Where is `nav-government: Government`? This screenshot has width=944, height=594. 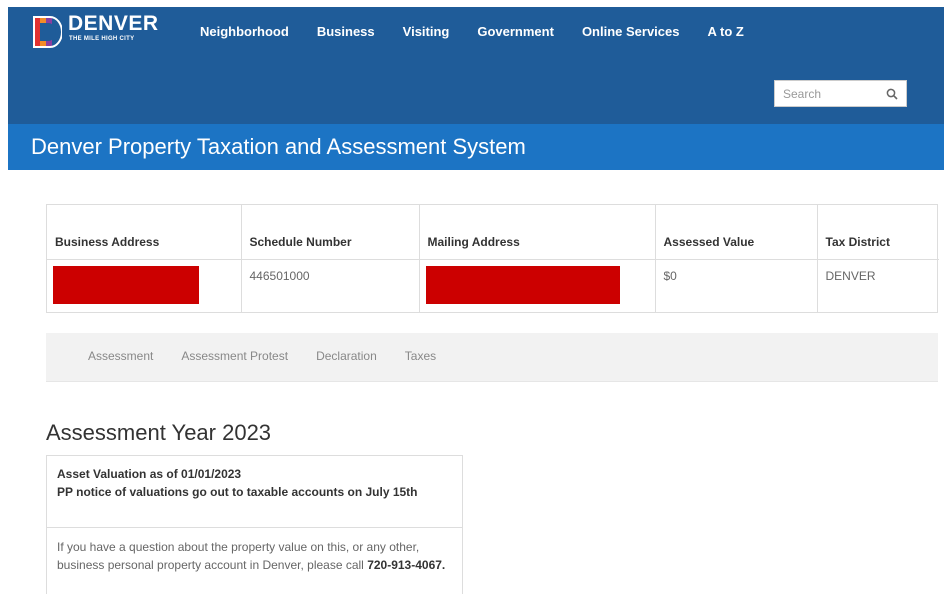
nav-government: Government is located at coordinates (515, 32).